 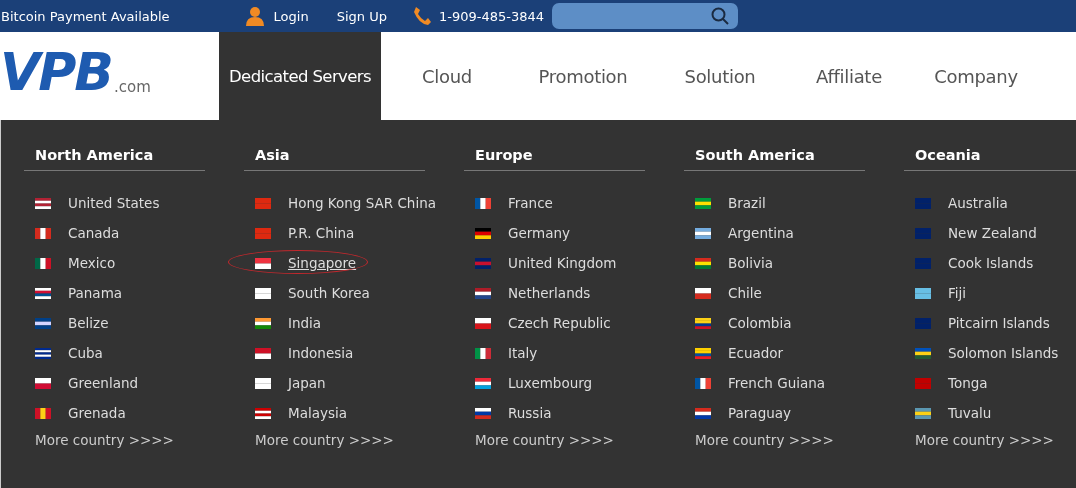 I want to click on country-link: Greenland, so click(x=103, y=383).